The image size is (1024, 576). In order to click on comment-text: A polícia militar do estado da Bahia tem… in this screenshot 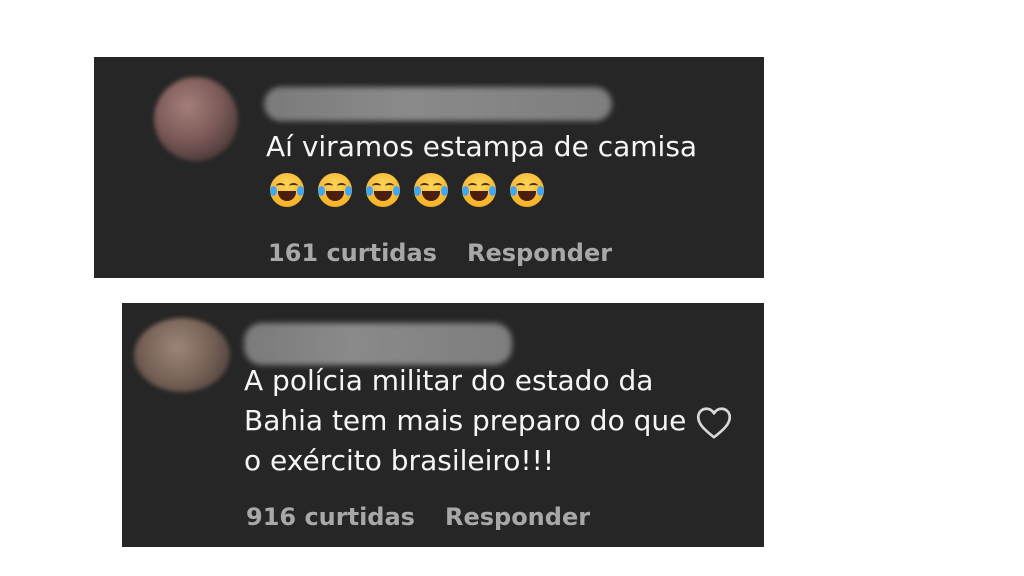, I will do `click(465, 420)`.